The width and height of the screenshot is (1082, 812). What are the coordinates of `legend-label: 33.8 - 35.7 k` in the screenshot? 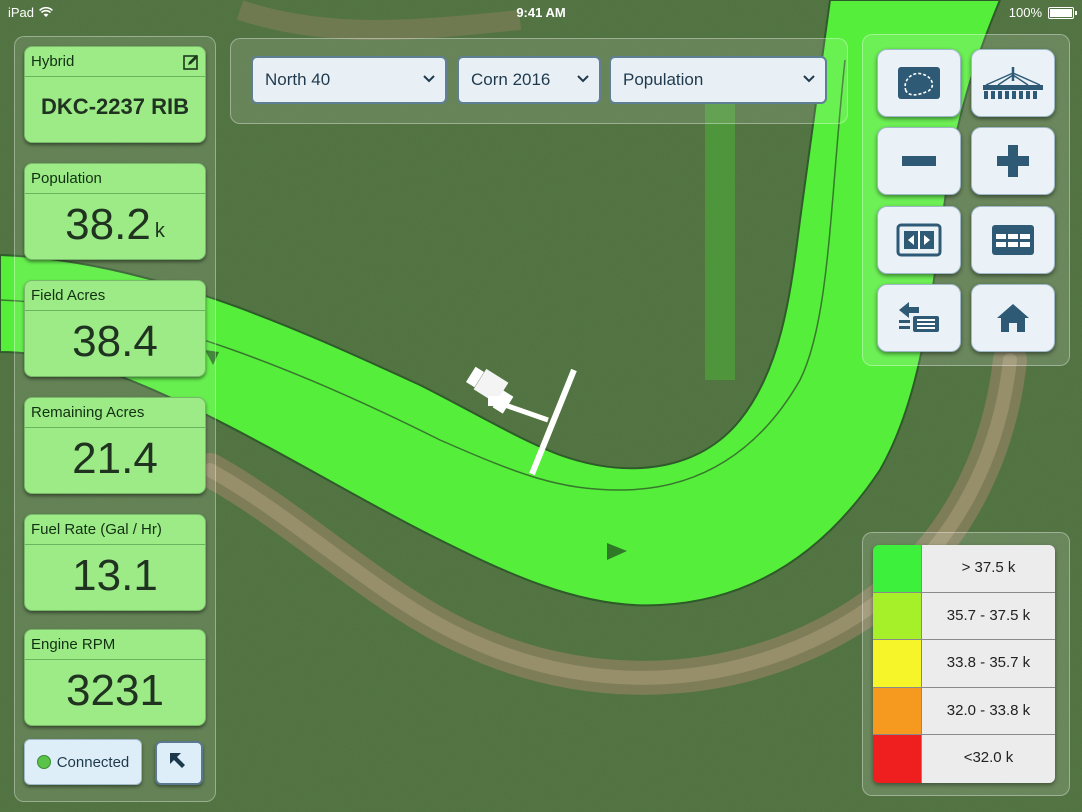 It's located at (988, 663).